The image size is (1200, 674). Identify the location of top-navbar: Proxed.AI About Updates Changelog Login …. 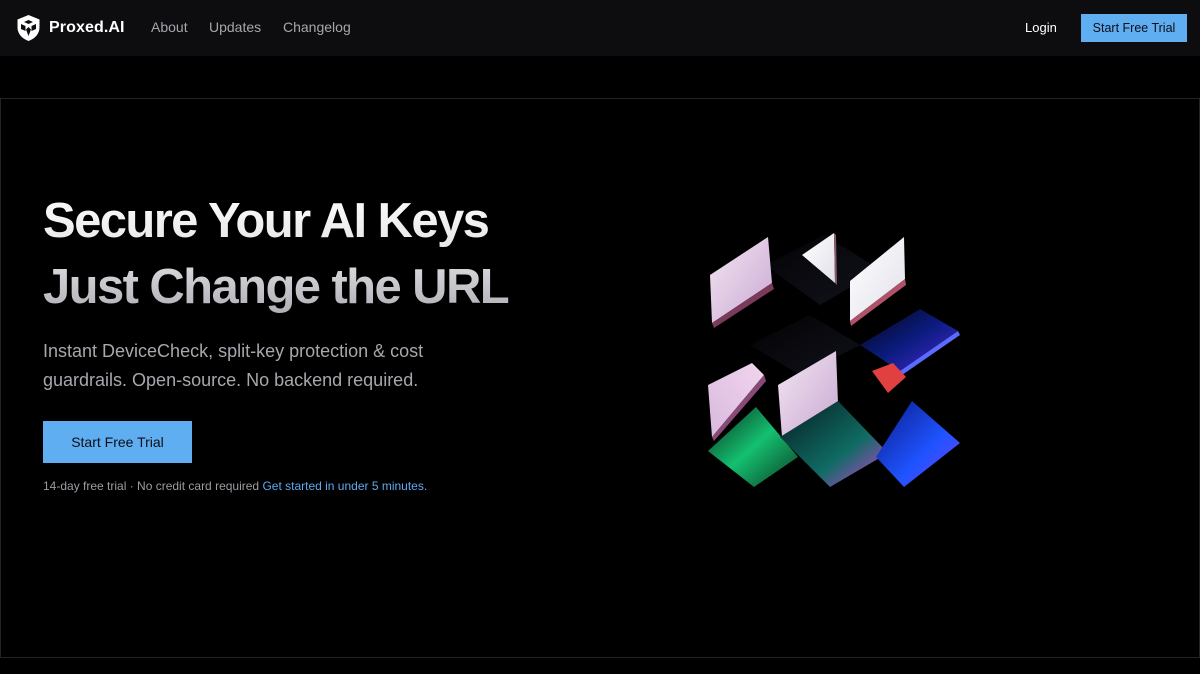
(600, 28).